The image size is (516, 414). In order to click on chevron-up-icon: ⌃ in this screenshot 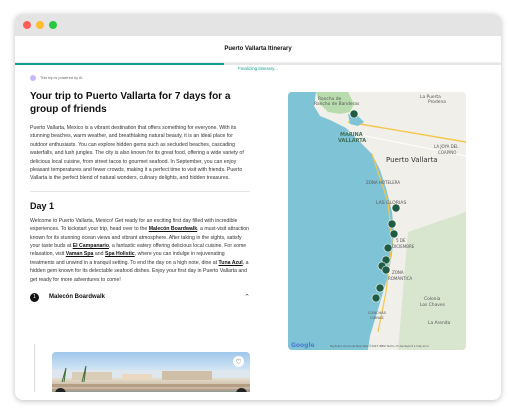, I will do `click(247, 297)`.